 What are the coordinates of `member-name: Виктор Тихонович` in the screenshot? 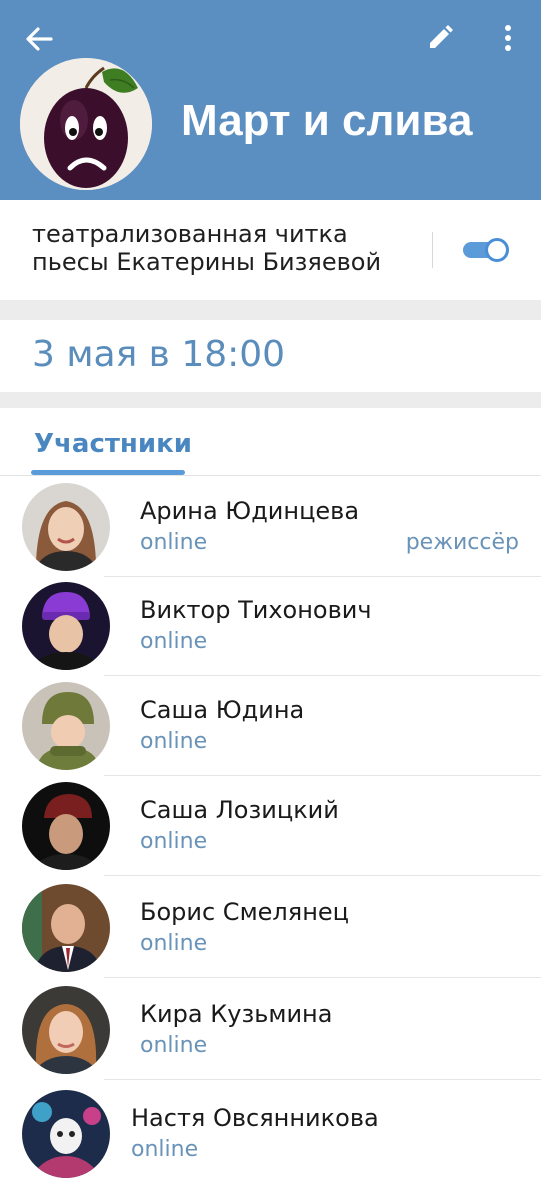 It's located at (256, 610).